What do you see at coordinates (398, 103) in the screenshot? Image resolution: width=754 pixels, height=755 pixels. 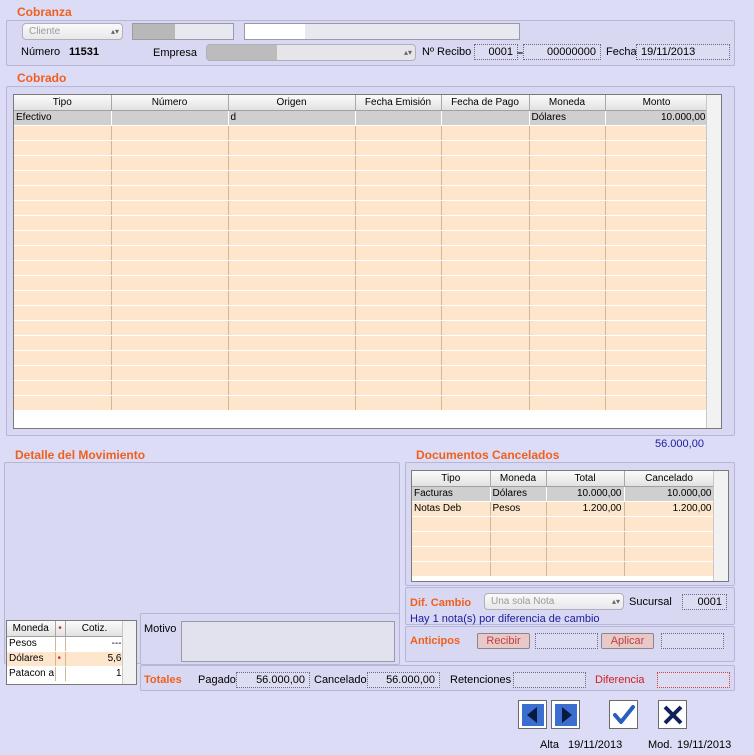 I see `col-header: Fecha Emisión` at bounding box center [398, 103].